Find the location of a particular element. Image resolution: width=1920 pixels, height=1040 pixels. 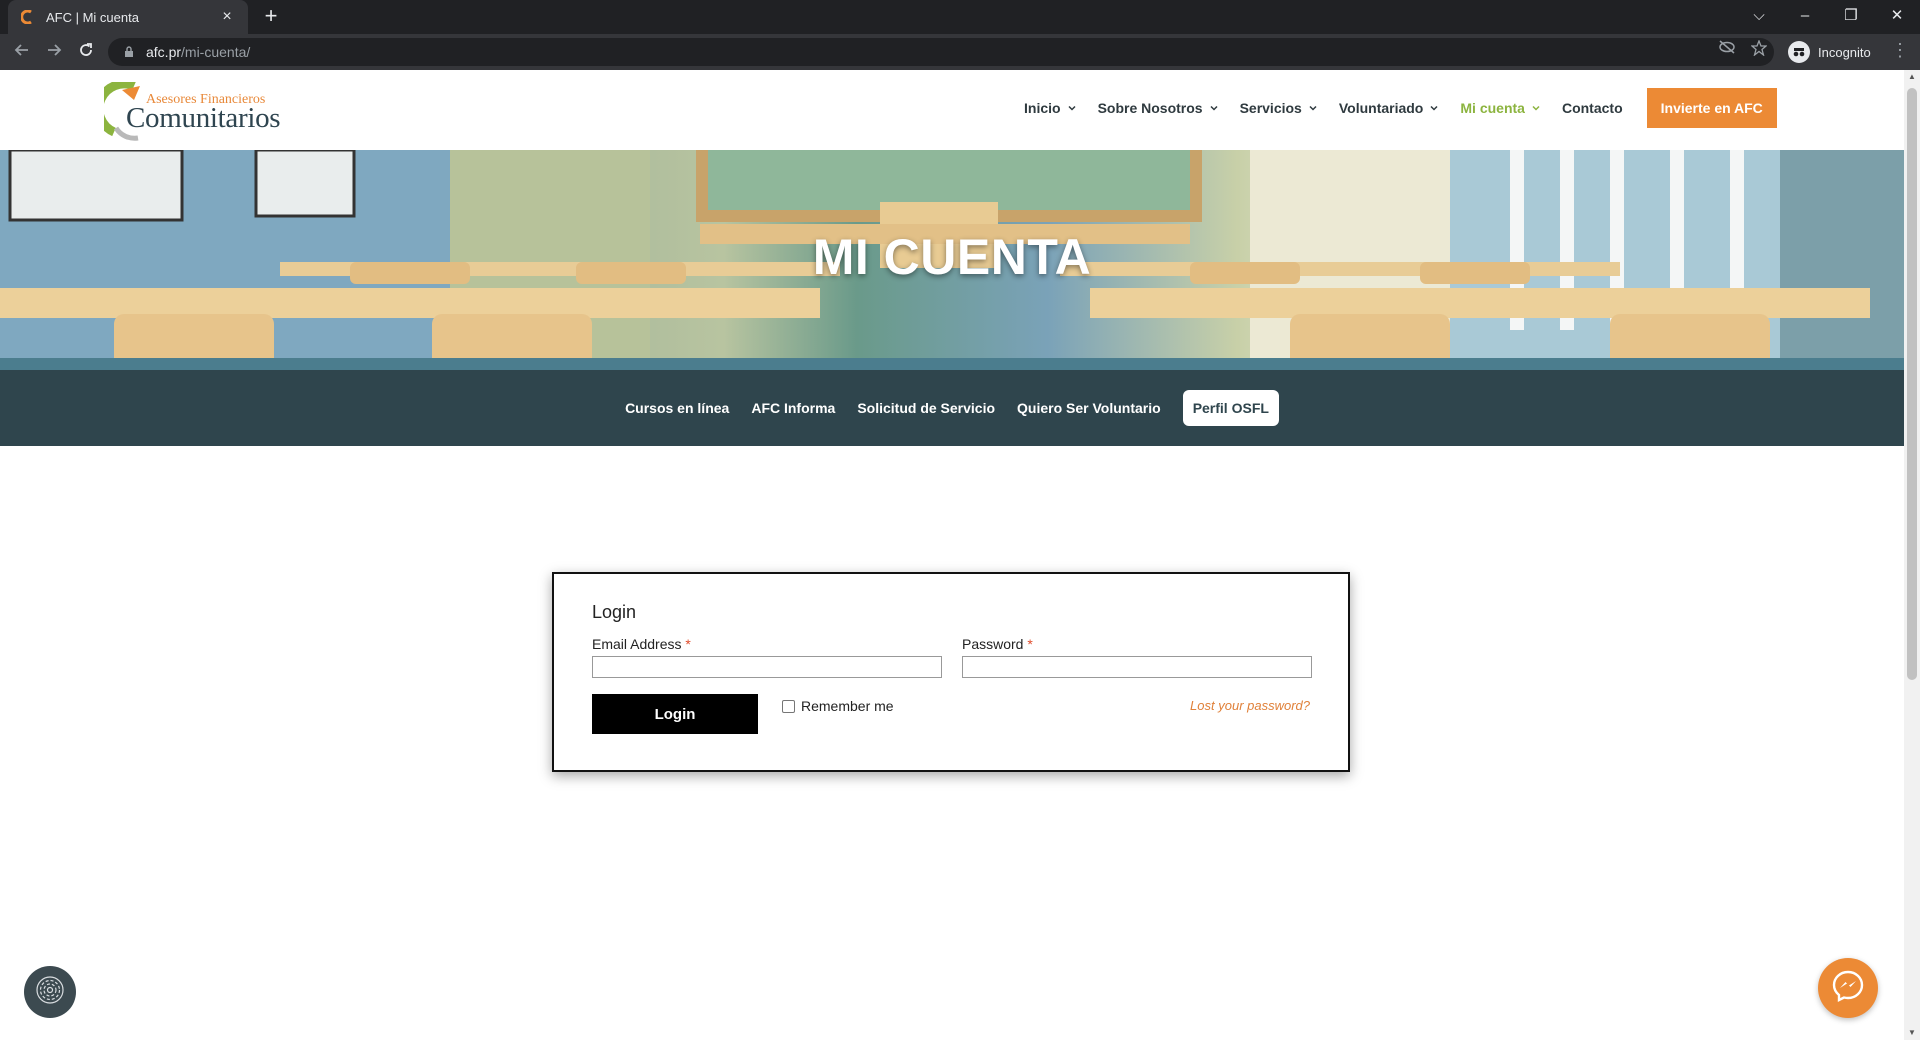

restore-button: ❐ is located at coordinates (1851, 15).